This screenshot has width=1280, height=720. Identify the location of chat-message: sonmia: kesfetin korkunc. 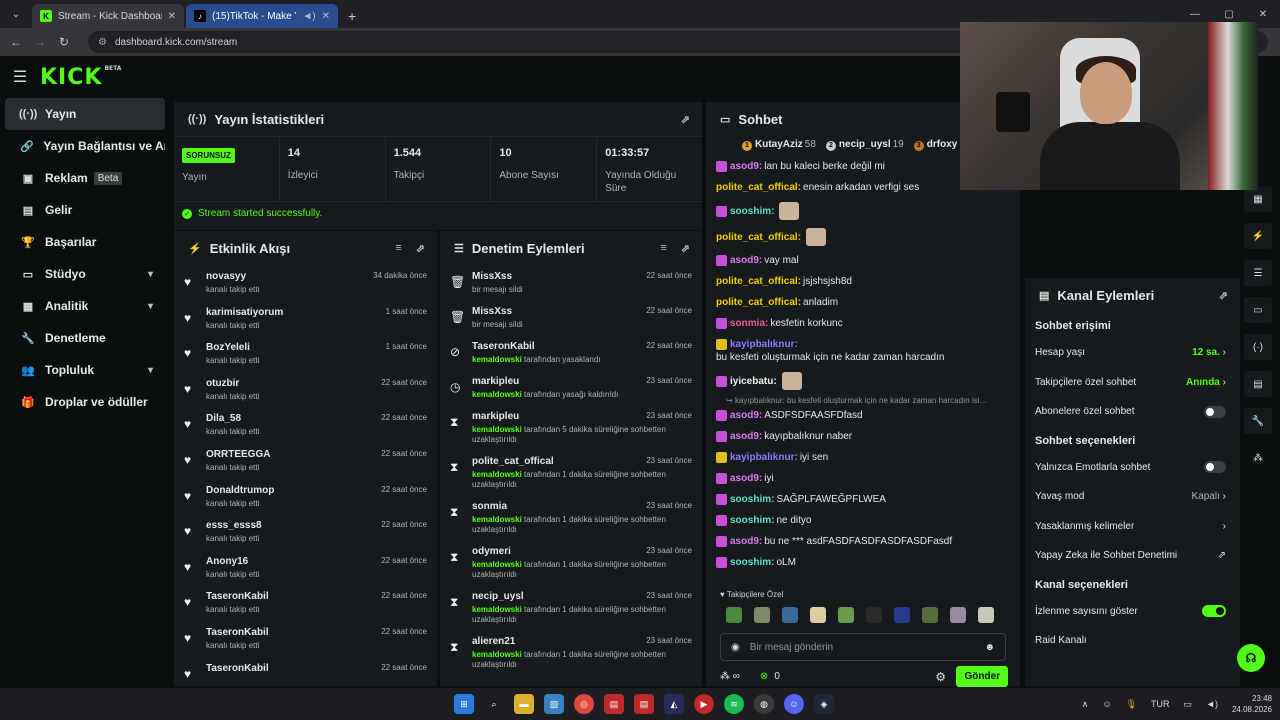
(863, 323).